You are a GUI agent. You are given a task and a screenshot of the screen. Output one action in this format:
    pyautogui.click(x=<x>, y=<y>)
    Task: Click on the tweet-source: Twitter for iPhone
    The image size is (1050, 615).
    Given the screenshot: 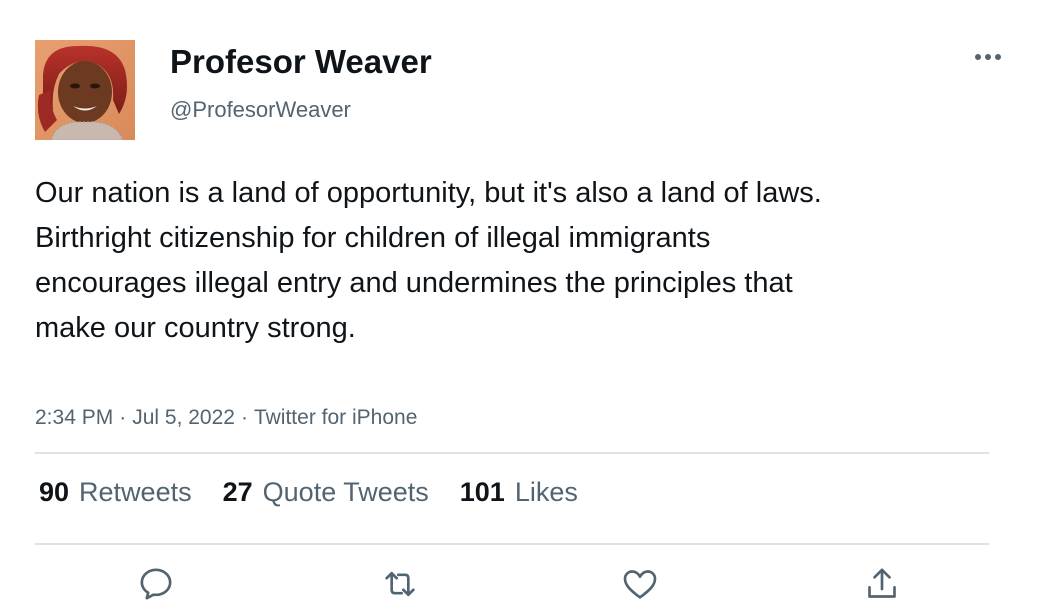 What is the action you would take?
    pyautogui.click(x=335, y=417)
    